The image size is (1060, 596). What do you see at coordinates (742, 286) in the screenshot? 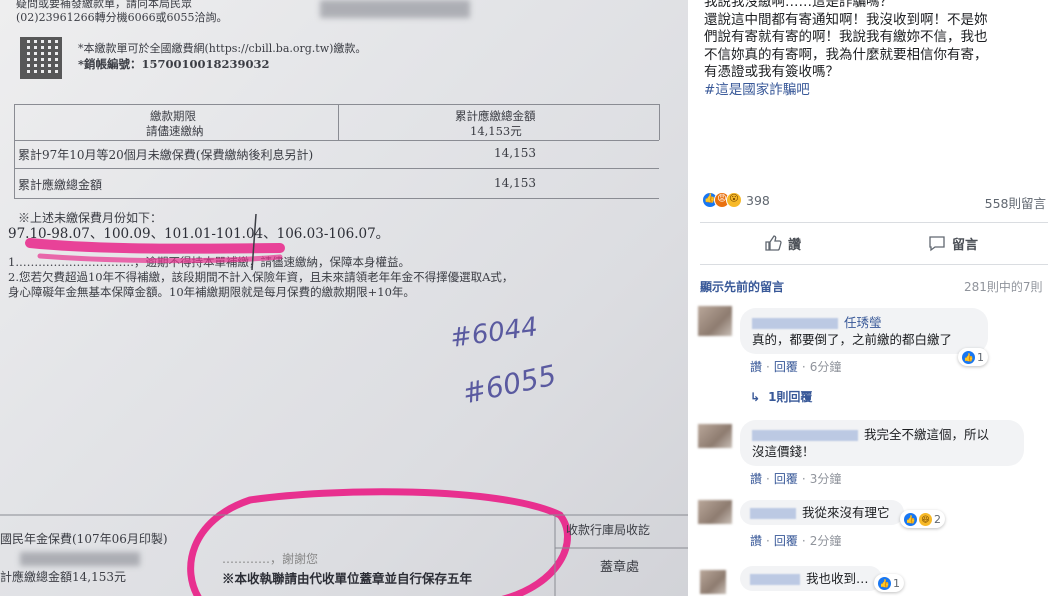
I see `show-previous-comments: 顯示先前的留言` at bounding box center [742, 286].